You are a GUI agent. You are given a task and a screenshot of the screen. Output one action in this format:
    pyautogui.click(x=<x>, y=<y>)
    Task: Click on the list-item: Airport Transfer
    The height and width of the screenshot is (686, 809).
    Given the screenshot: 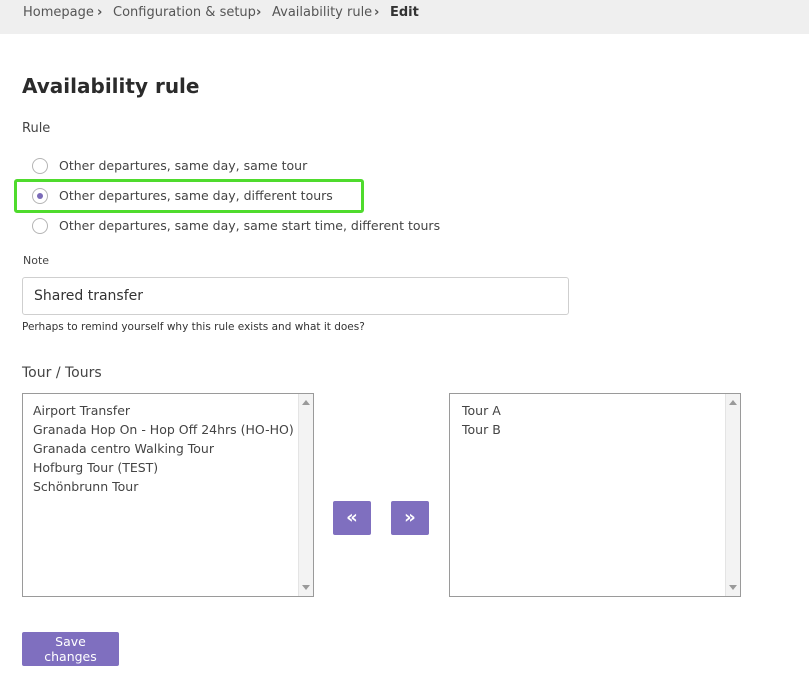 What is the action you would take?
    pyautogui.click(x=163, y=410)
    